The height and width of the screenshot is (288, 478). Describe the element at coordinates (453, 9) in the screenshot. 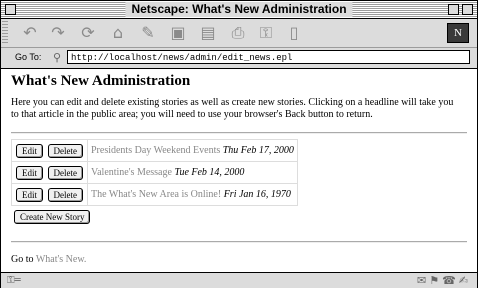

I see `zoom-box-icon` at that location.